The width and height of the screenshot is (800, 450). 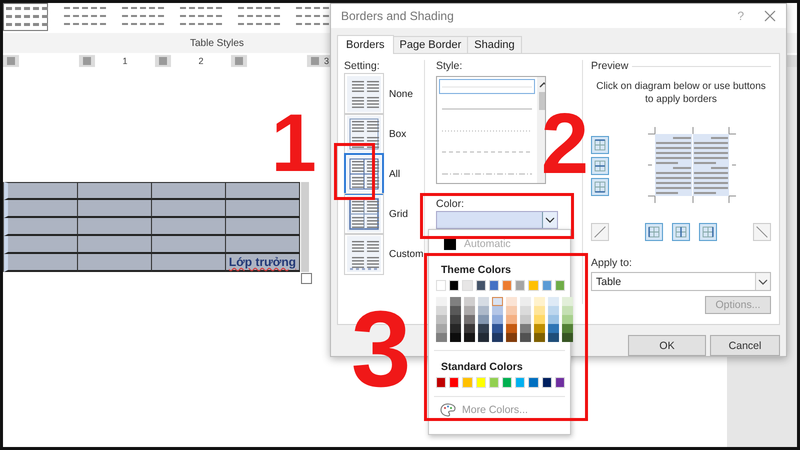 I want to click on table-style-thumbnail, so click(x=26, y=17).